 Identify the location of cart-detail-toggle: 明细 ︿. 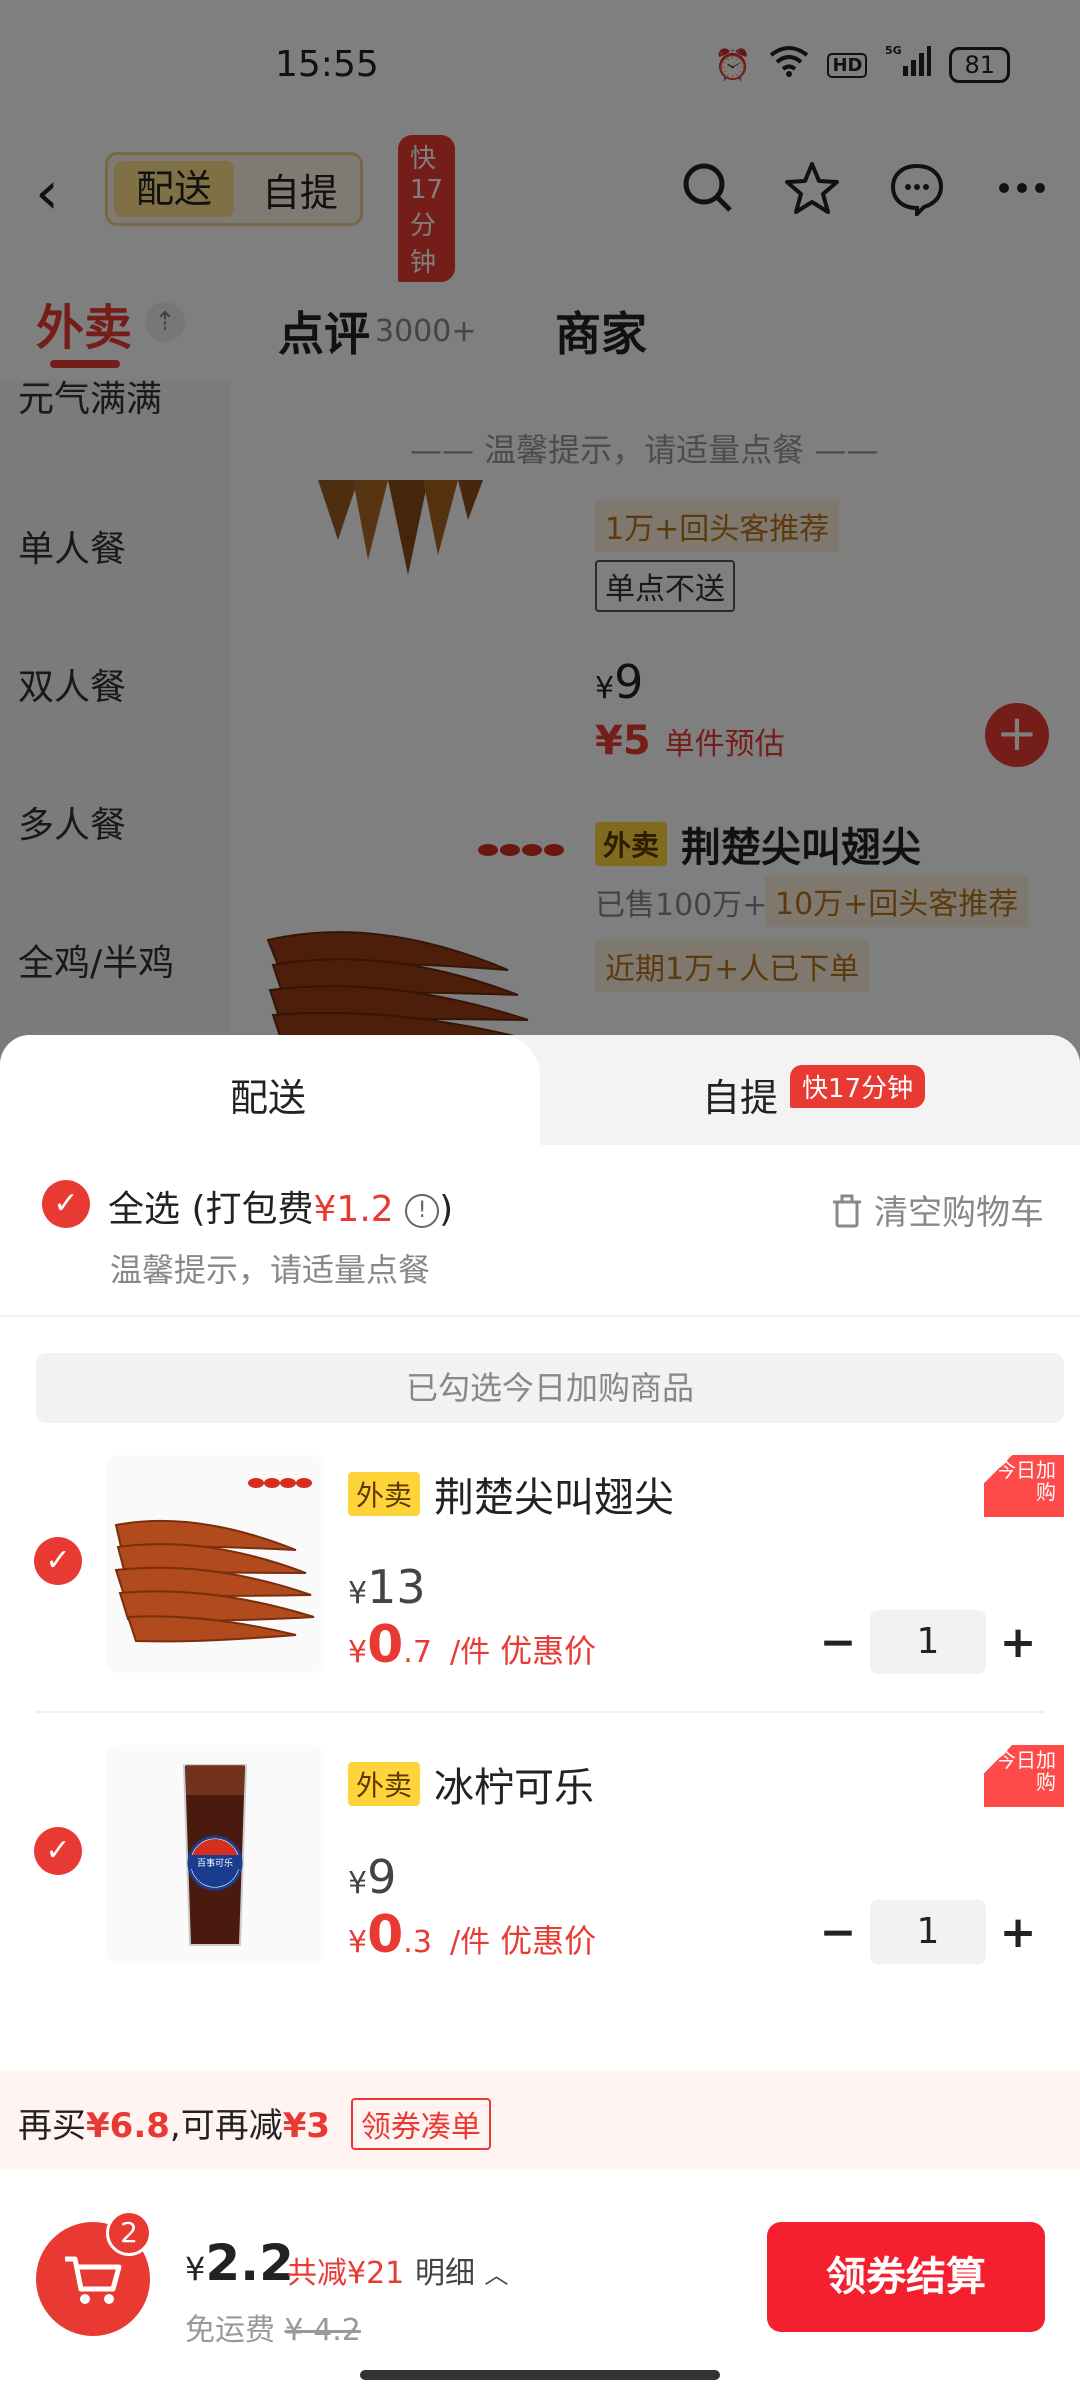
(462, 2270).